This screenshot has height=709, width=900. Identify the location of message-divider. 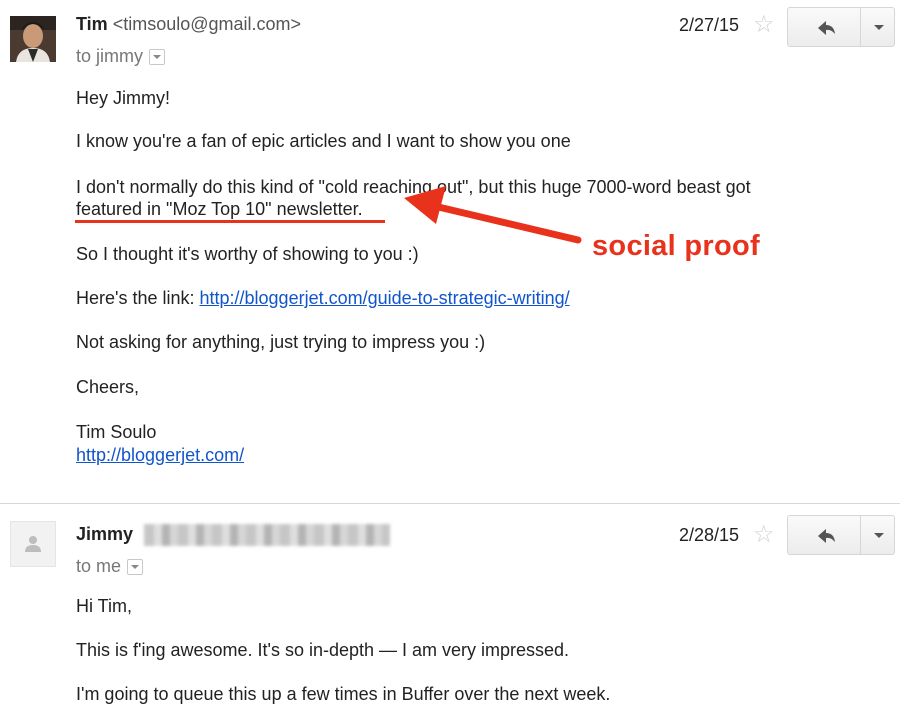
(450, 503).